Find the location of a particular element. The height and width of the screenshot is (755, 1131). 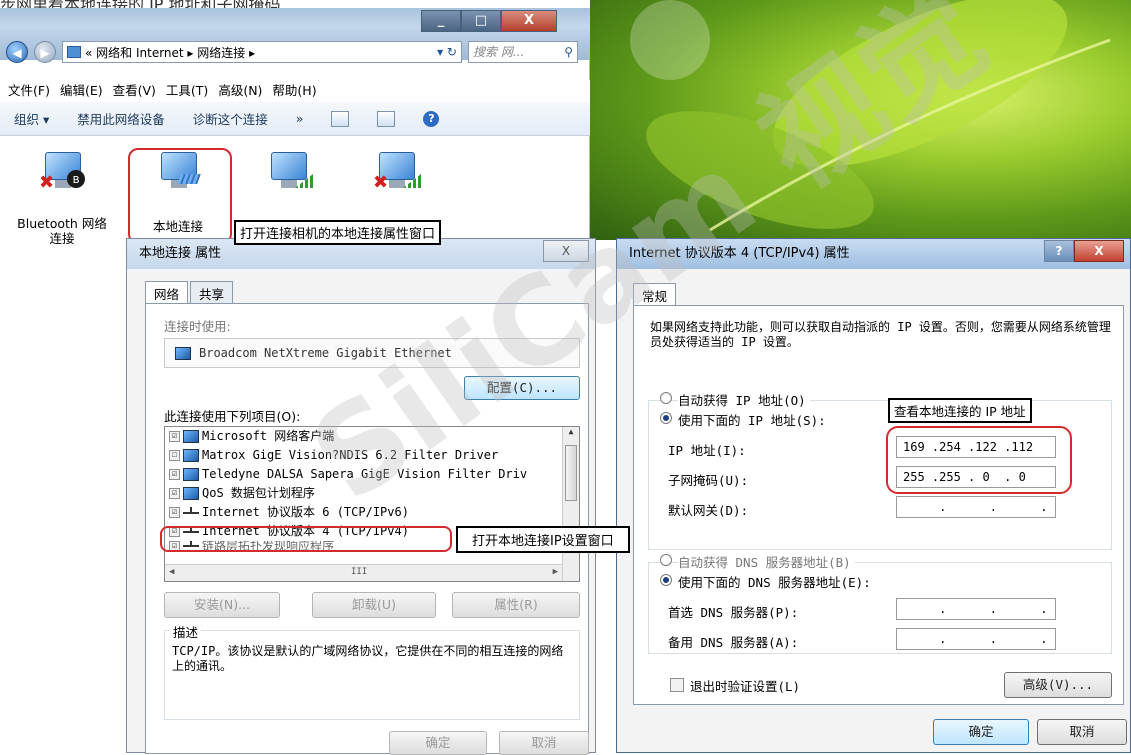

auto-ip-label: 自动获得 IP 地址(O) is located at coordinates (744, 399).